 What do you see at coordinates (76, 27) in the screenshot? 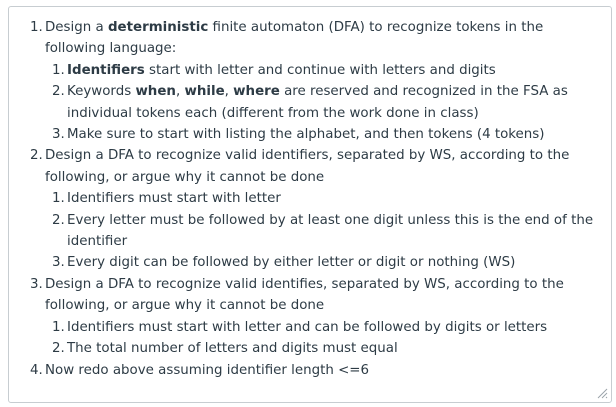
I see `text-run: Design a` at bounding box center [76, 27].